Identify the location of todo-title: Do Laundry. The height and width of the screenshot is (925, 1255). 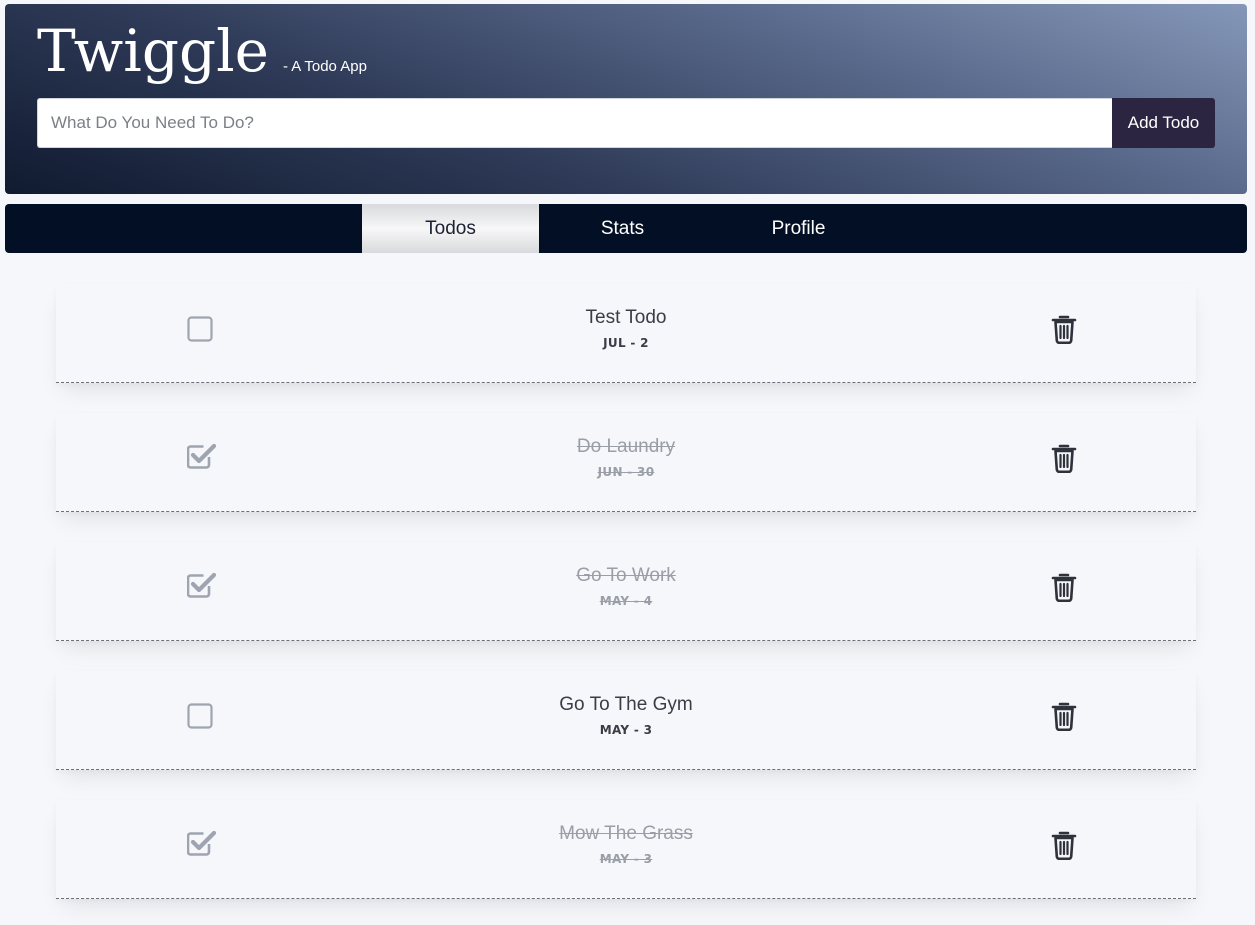
(626, 446).